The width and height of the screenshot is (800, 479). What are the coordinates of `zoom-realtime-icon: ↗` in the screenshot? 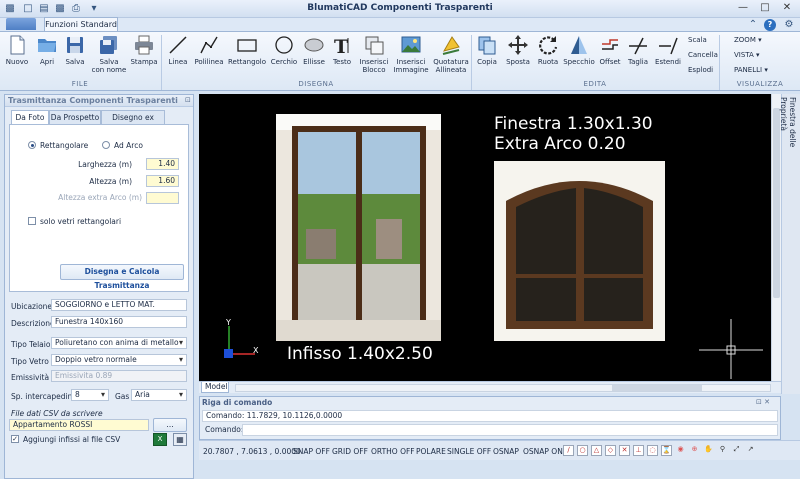 It's located at (750, 450).